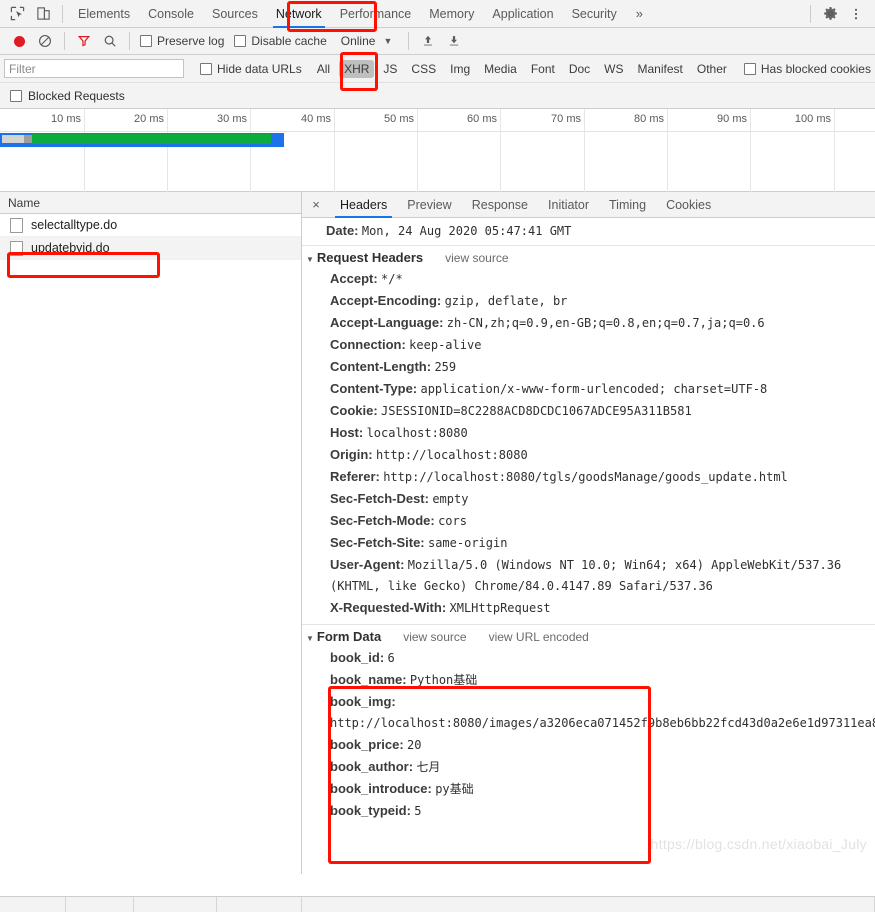 This screenshot has width=875, height=912. I want to click on tab-console-label: Console, so click(171, 13).